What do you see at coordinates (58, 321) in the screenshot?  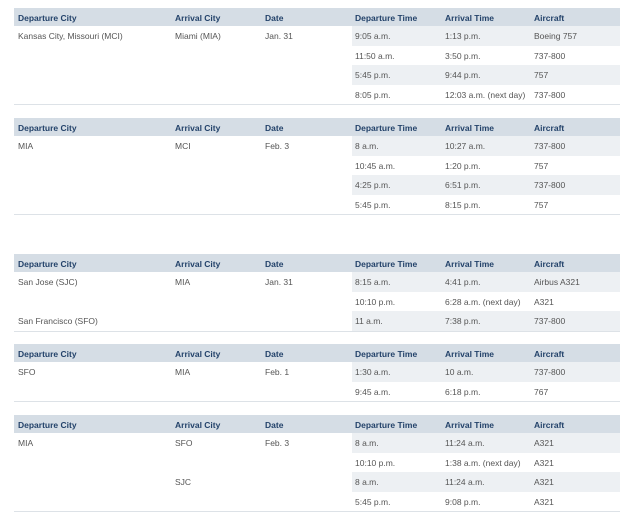 I see `cell-departure-city: San Francisco (SFO)` at bounding box center [58, 321].